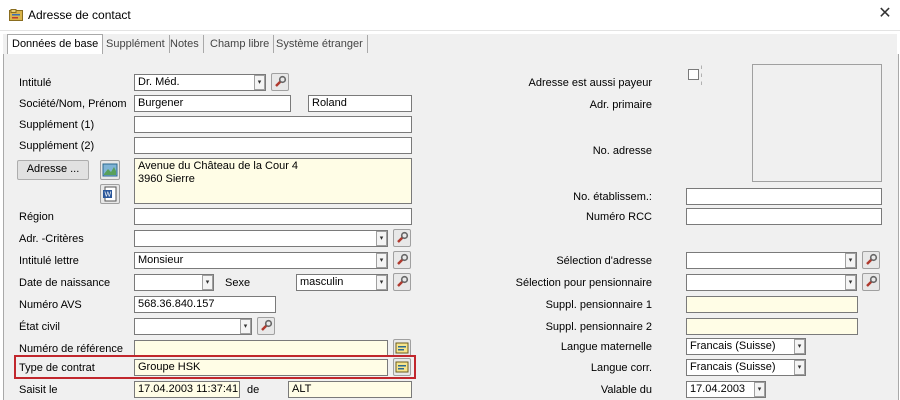 The height and width of the screenshot is (400, 900). Describe the element at coordinates (402, 367) in the screenshot. I see `type-contrat-lookup-icon` at that location.